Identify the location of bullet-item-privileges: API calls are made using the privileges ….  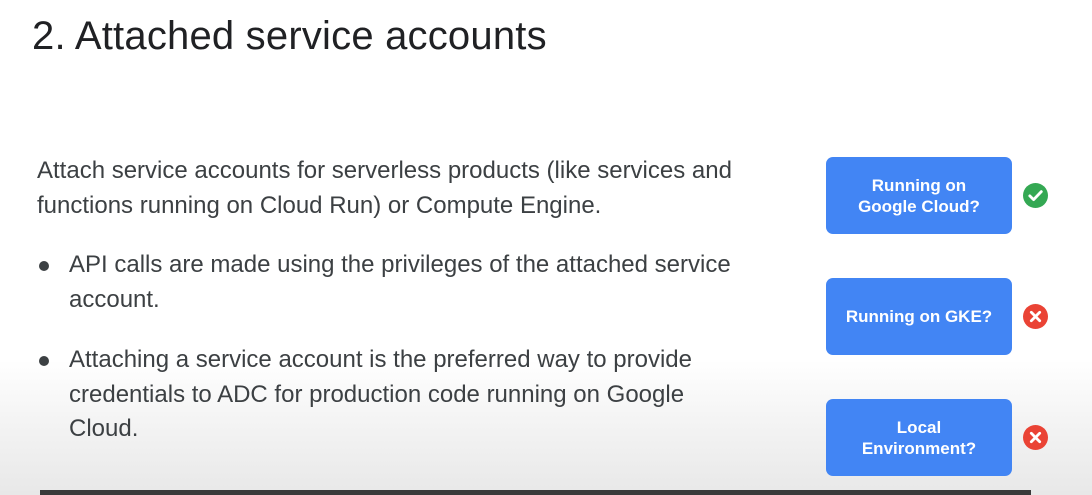
(397, 282).